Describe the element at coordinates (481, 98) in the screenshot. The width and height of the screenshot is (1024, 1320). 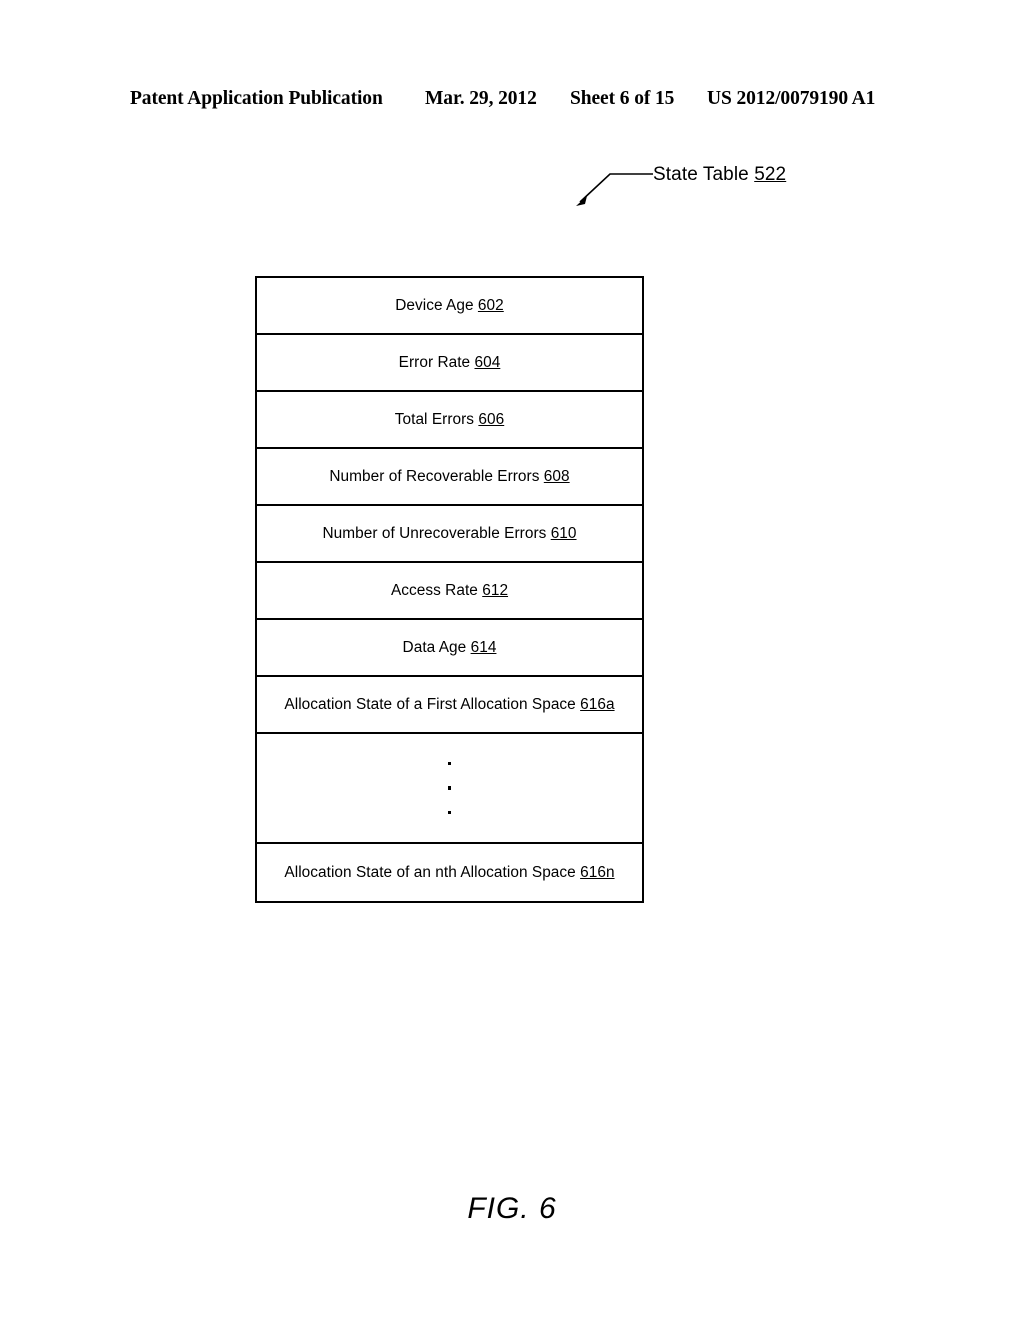
I see `publication-date: Mar. 29, 2012` at that location.